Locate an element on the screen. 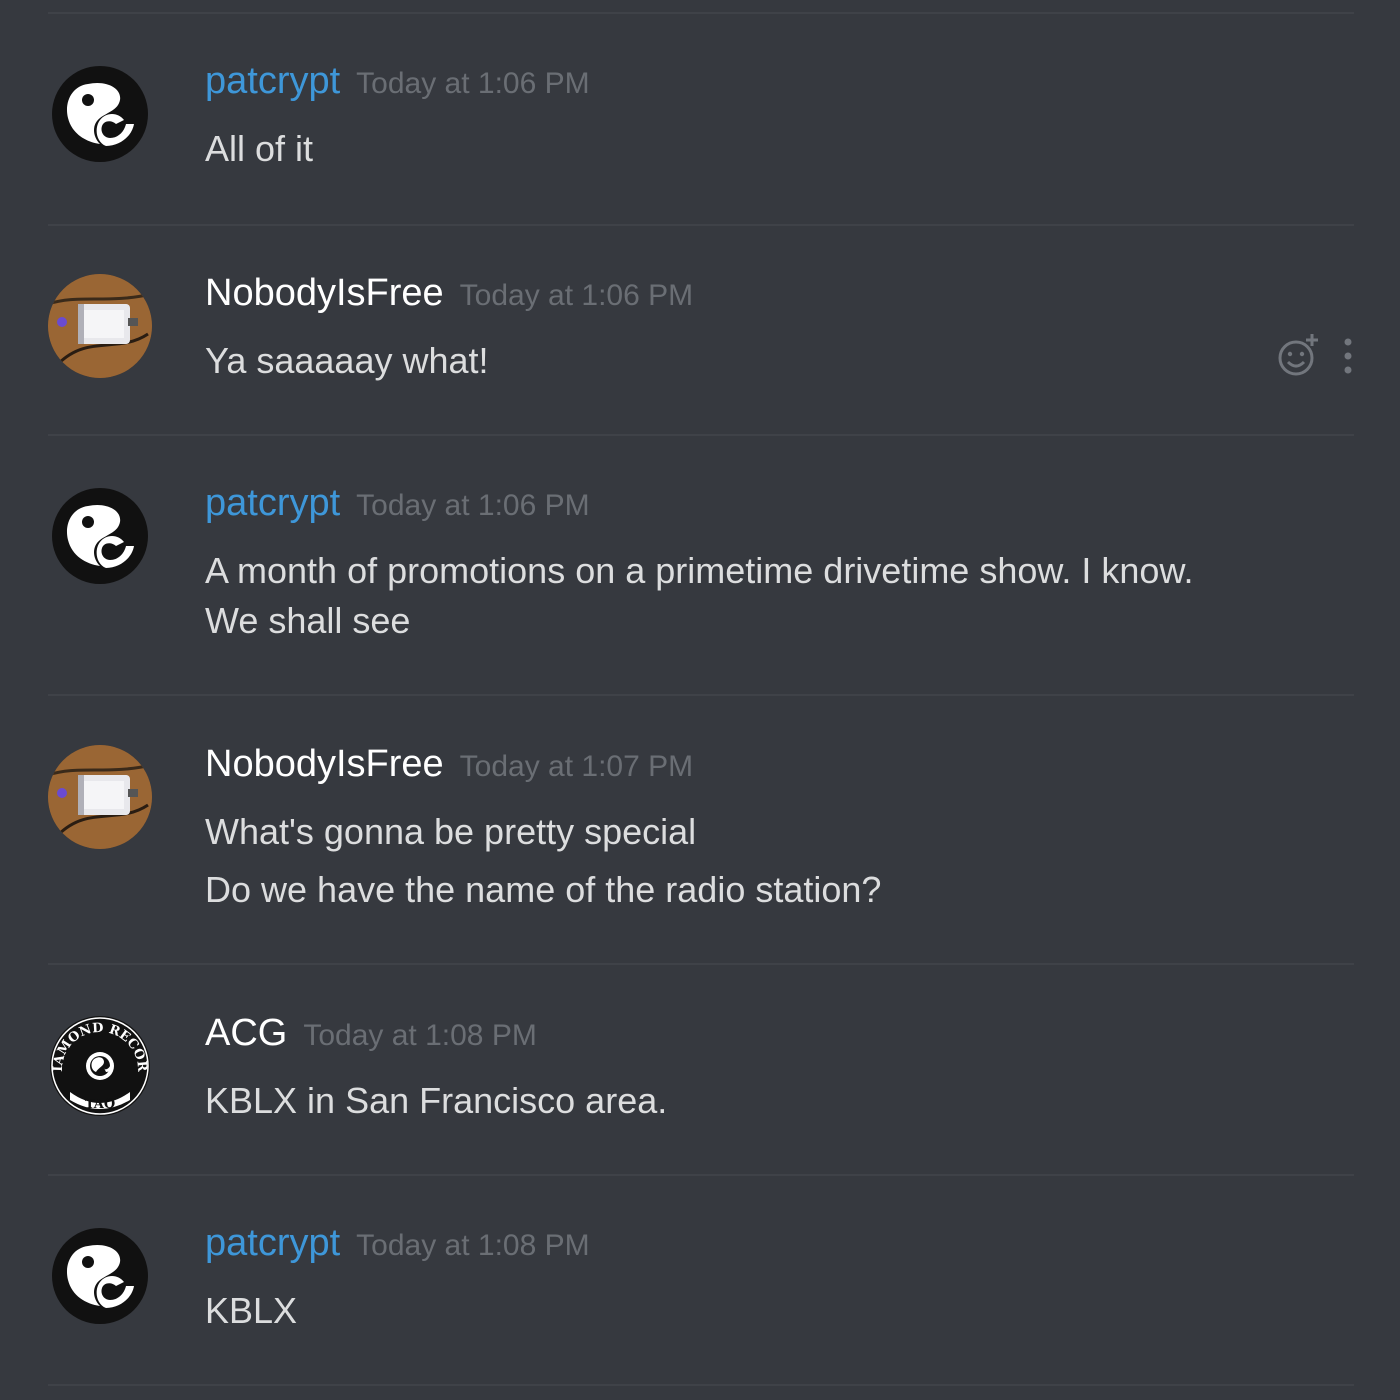 Image resolution: width=1400 pixels, height=1400 pixels. message-header: NobodyIsFree Today at 1:06 PM is located at coordinates (449, 293).